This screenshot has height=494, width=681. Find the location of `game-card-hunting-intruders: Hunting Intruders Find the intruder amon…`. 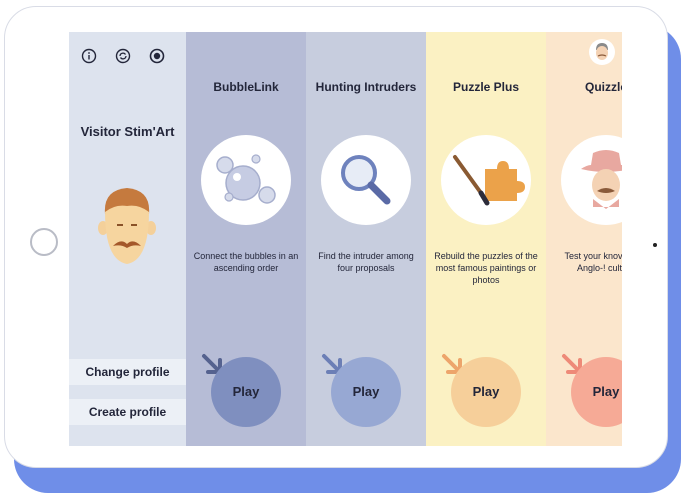

game-card-hunting-intruders: Hunting Intruders Find the intruder amon… is located at coordinates (366, 239).